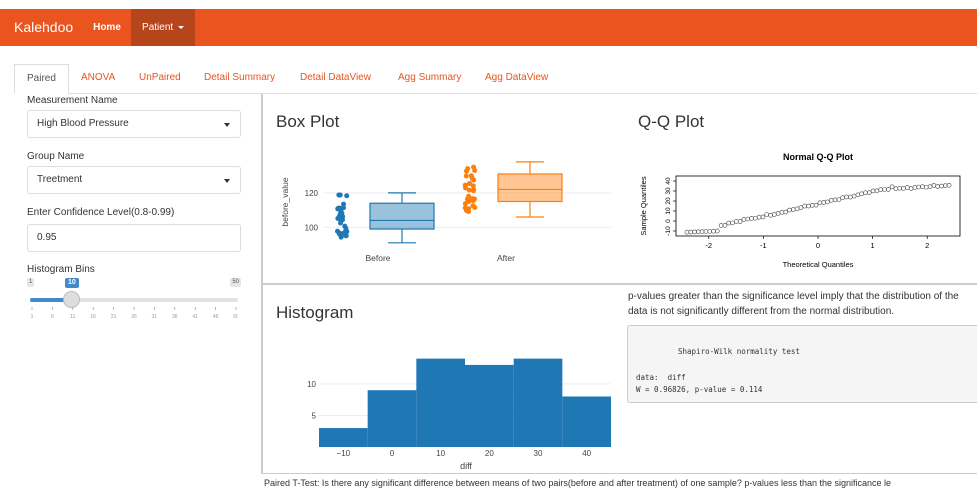 This screenshot has height=491, width=977. What do you see at coordinates (668, 201) in the screenshot?
I see `qqplot-ytick: 20` at bounding box center [668, 201].